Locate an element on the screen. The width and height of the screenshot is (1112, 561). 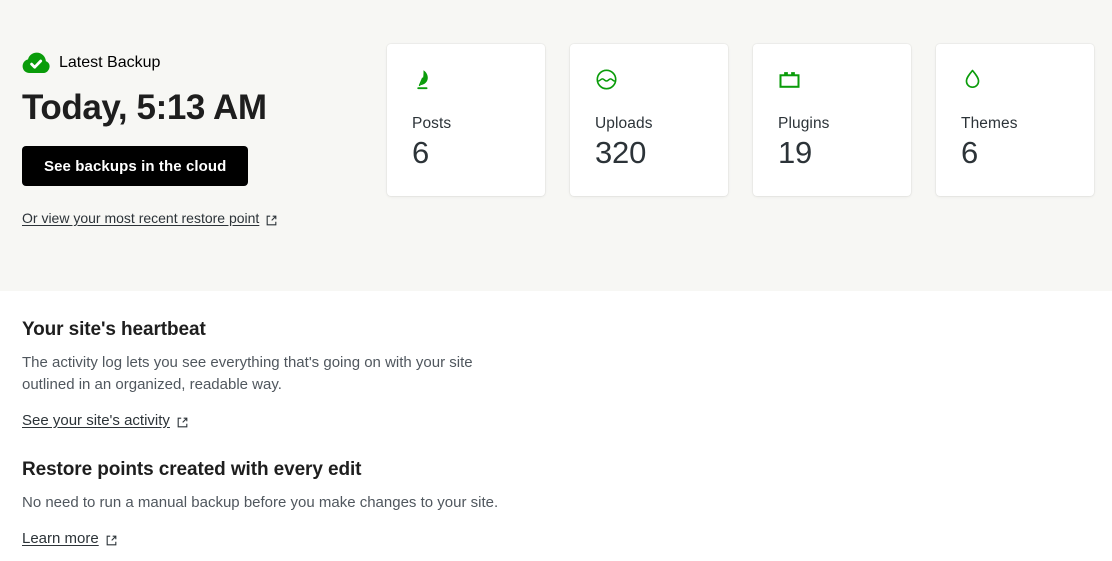
view-recent-restore-point-link: Or view your most recent restore point is located at coordinates (149, 218).